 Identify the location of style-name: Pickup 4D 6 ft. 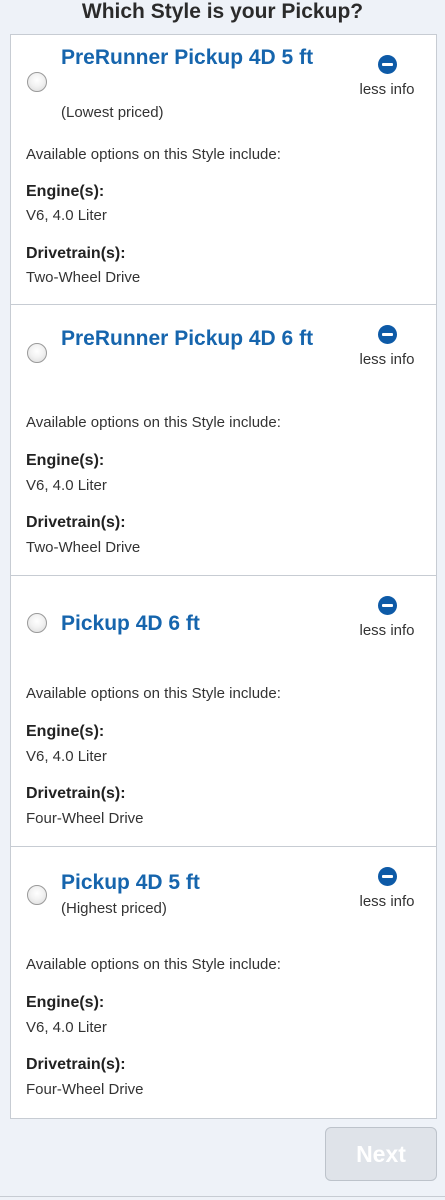
(196, 623).